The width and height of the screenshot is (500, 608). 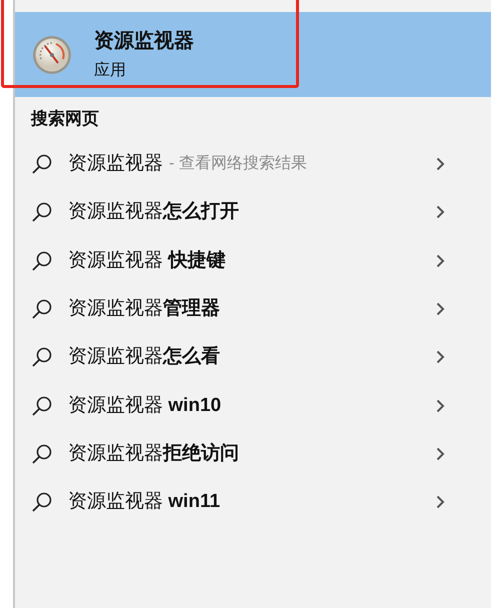 What do you see at coordinates (147, 260) in the screenshot?
I see `suggestion-text: 资源监视器 快捷键` at bounding box center [147, 260].